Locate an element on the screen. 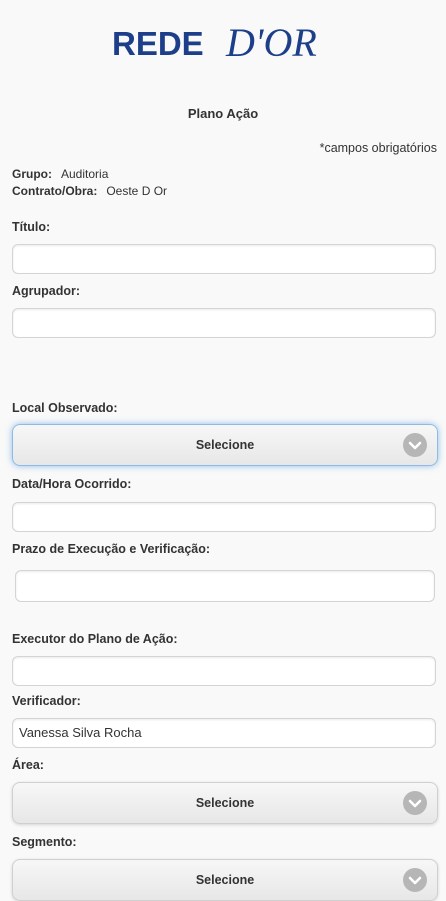 The height and width of the screenshot is (901, 446). area-label: Área: is located at coordinates (28, 765).